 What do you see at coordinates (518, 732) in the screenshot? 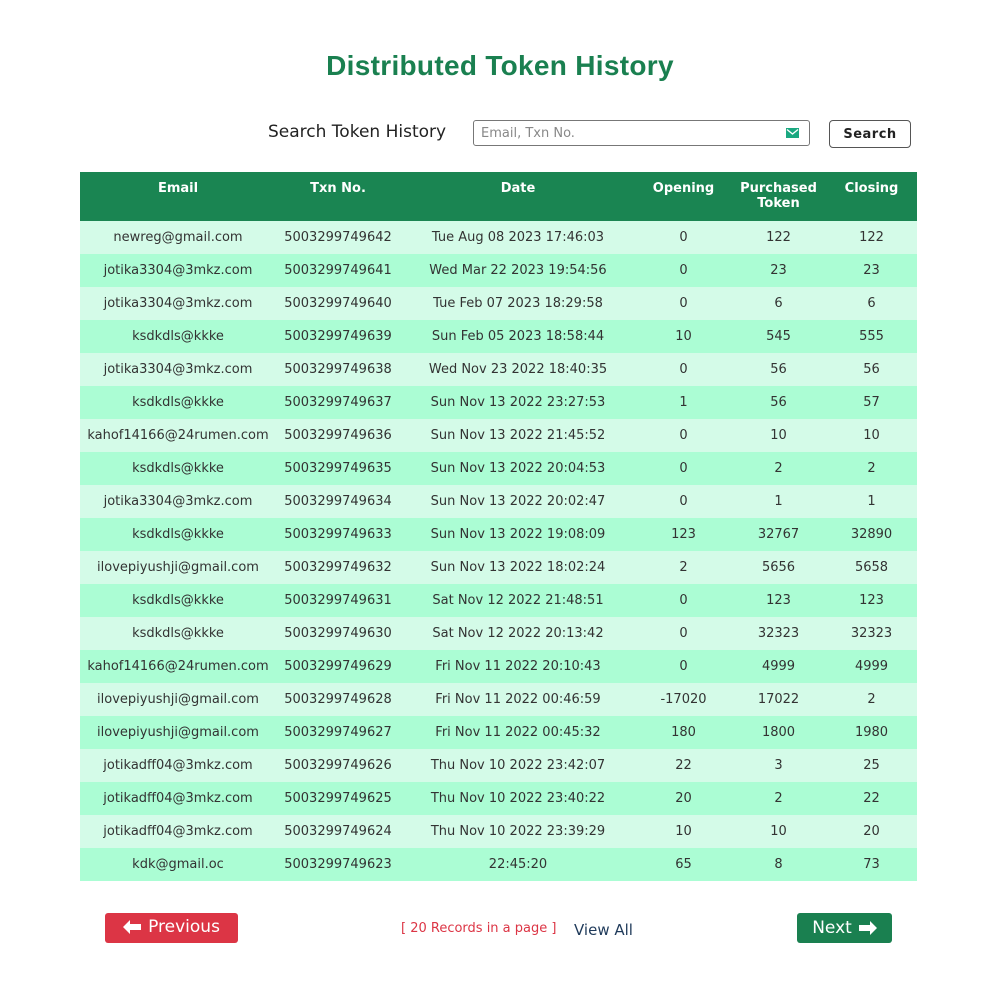
I see `cell-date: Fri Nov 11 2022 00:45:32` at bounding box center [518, 732].